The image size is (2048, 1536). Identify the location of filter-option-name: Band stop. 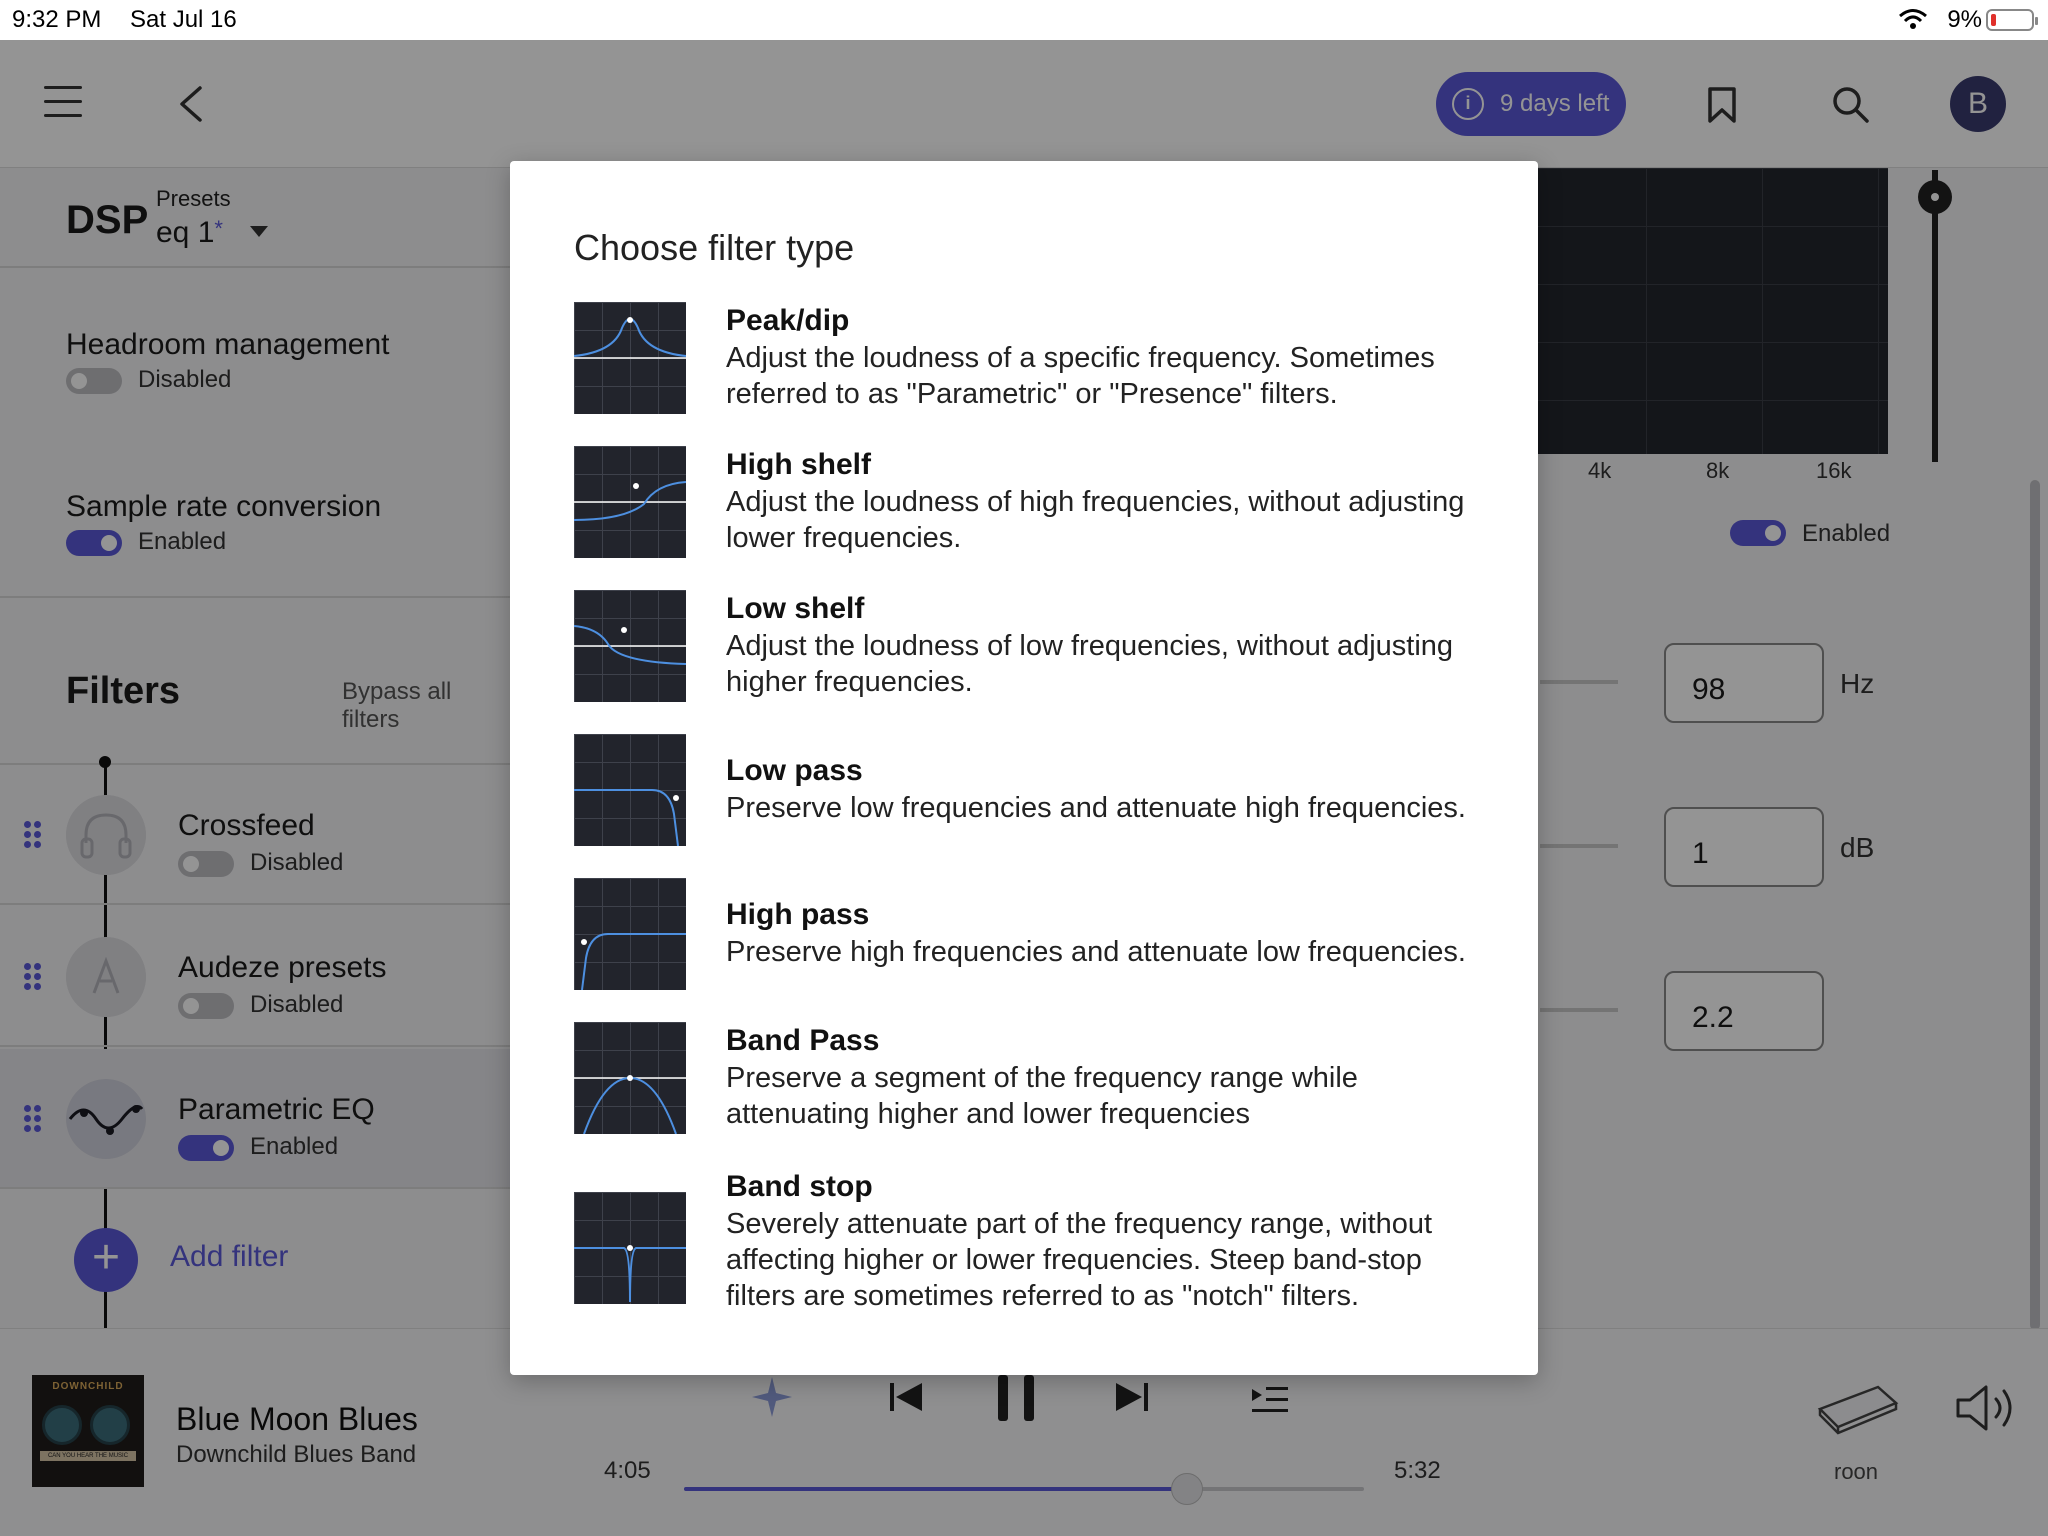
(799, 1186).